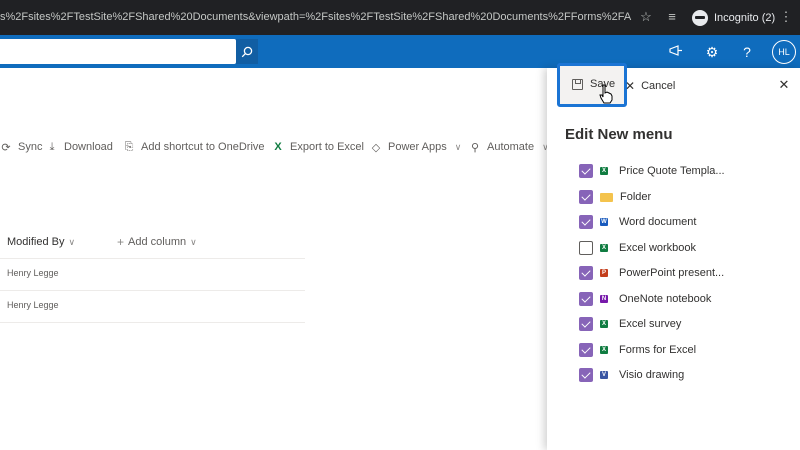 The image size is (800, 450). I want to click on power-apps-button: ◇ Power Apps ∨, so click(416, 147).